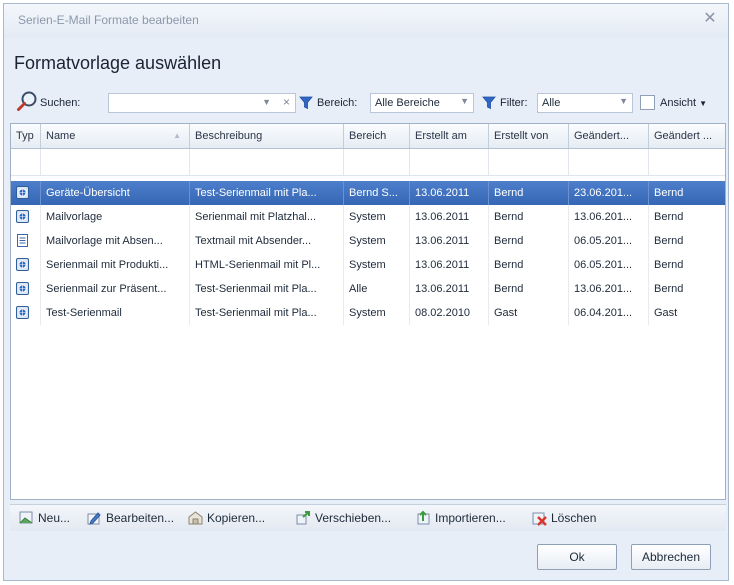  Describe the element at coordinates (647, 102) in the screenshot. I see `ansicht-checkbox` at that location.